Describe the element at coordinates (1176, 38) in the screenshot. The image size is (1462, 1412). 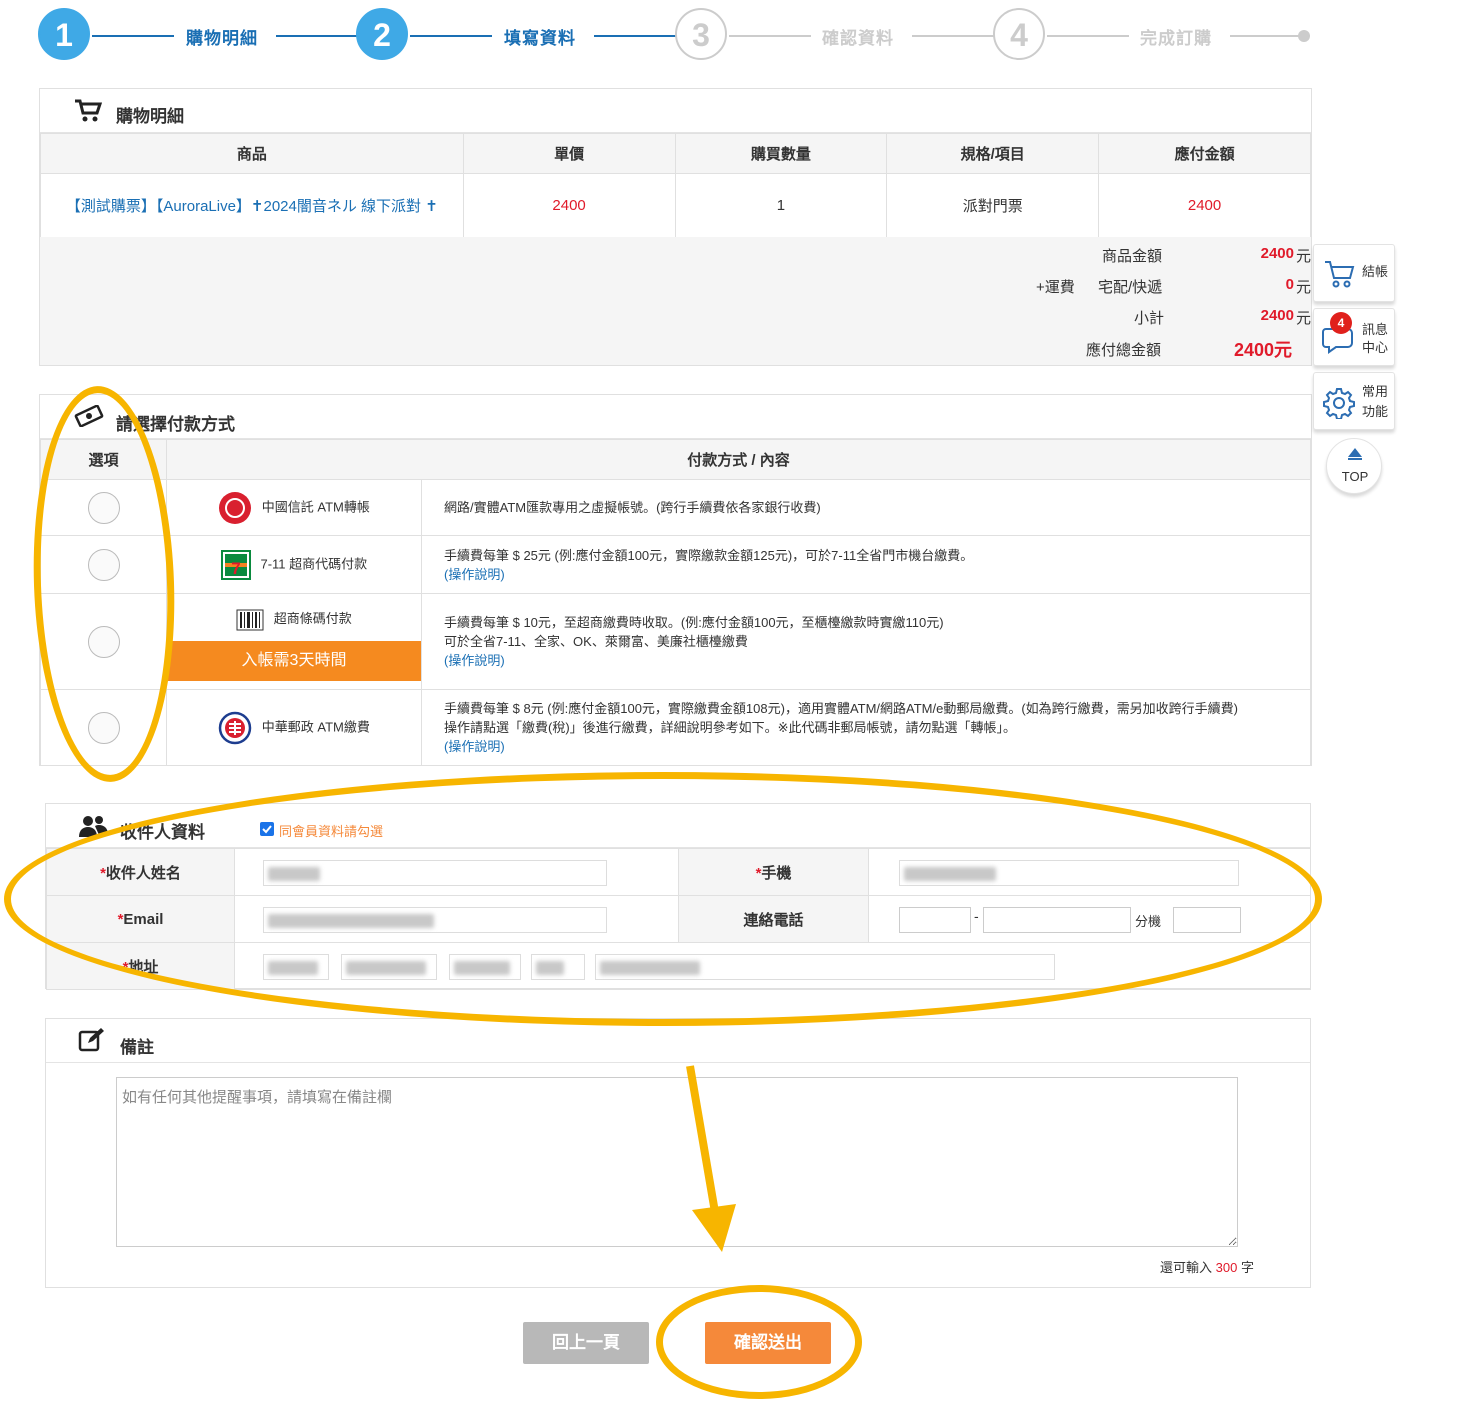
I see `step-4-label: 完成訂購` at that location.